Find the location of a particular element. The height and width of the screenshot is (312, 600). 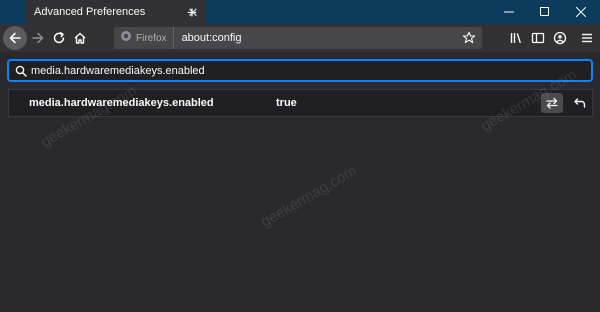

toggle-button is located at coordinates (552, 103).